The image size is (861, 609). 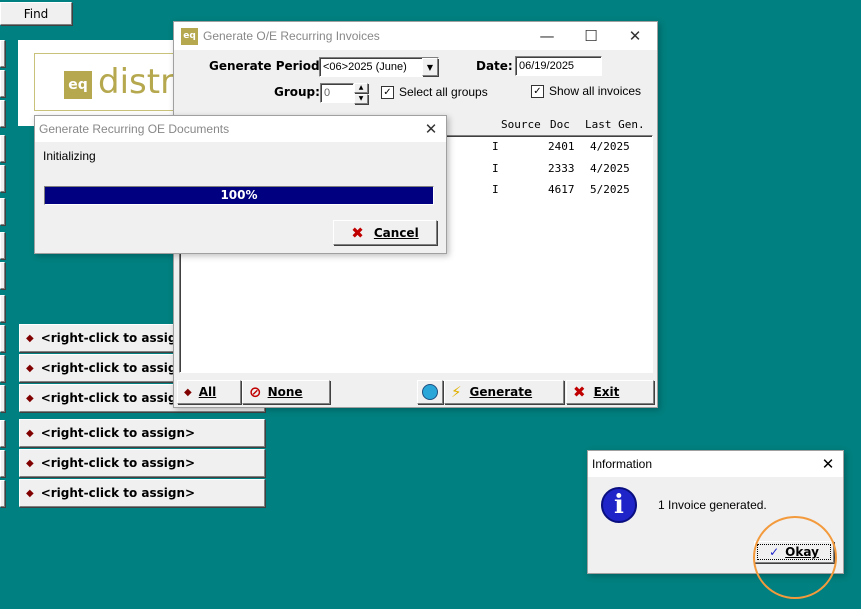 What do you see at coordinates (337, 93) in the screenshot?
I see `group-stepper: 0` at bounding box center [337, 93].